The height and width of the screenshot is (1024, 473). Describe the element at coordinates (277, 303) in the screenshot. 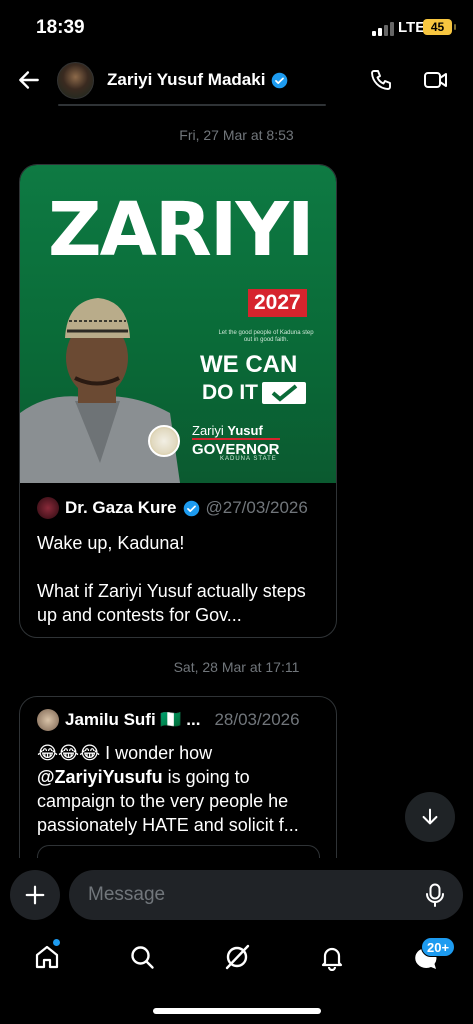

I see `poster-year: 2027` at that location.